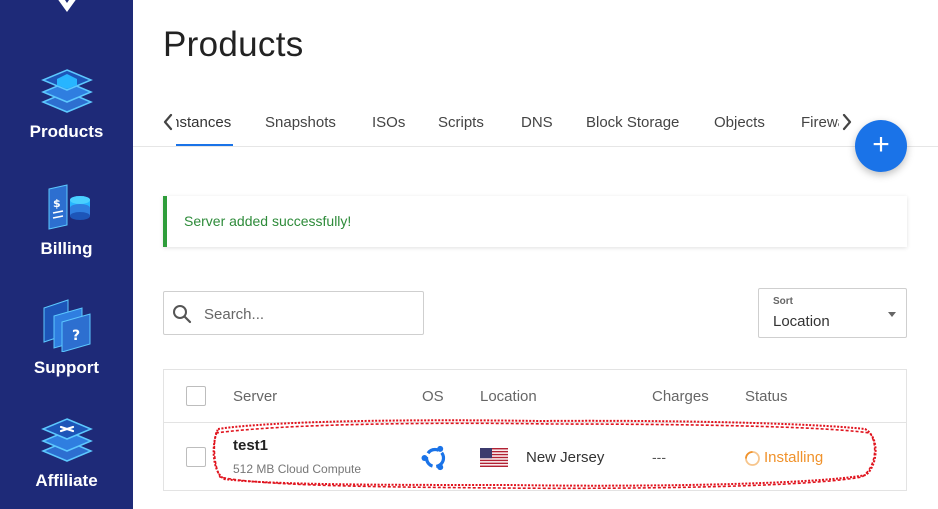  What do you see at coordinates (847, 122) in the screenshot?
I see `tabs-scroll-right-icon` at bounding box center [847, 122].